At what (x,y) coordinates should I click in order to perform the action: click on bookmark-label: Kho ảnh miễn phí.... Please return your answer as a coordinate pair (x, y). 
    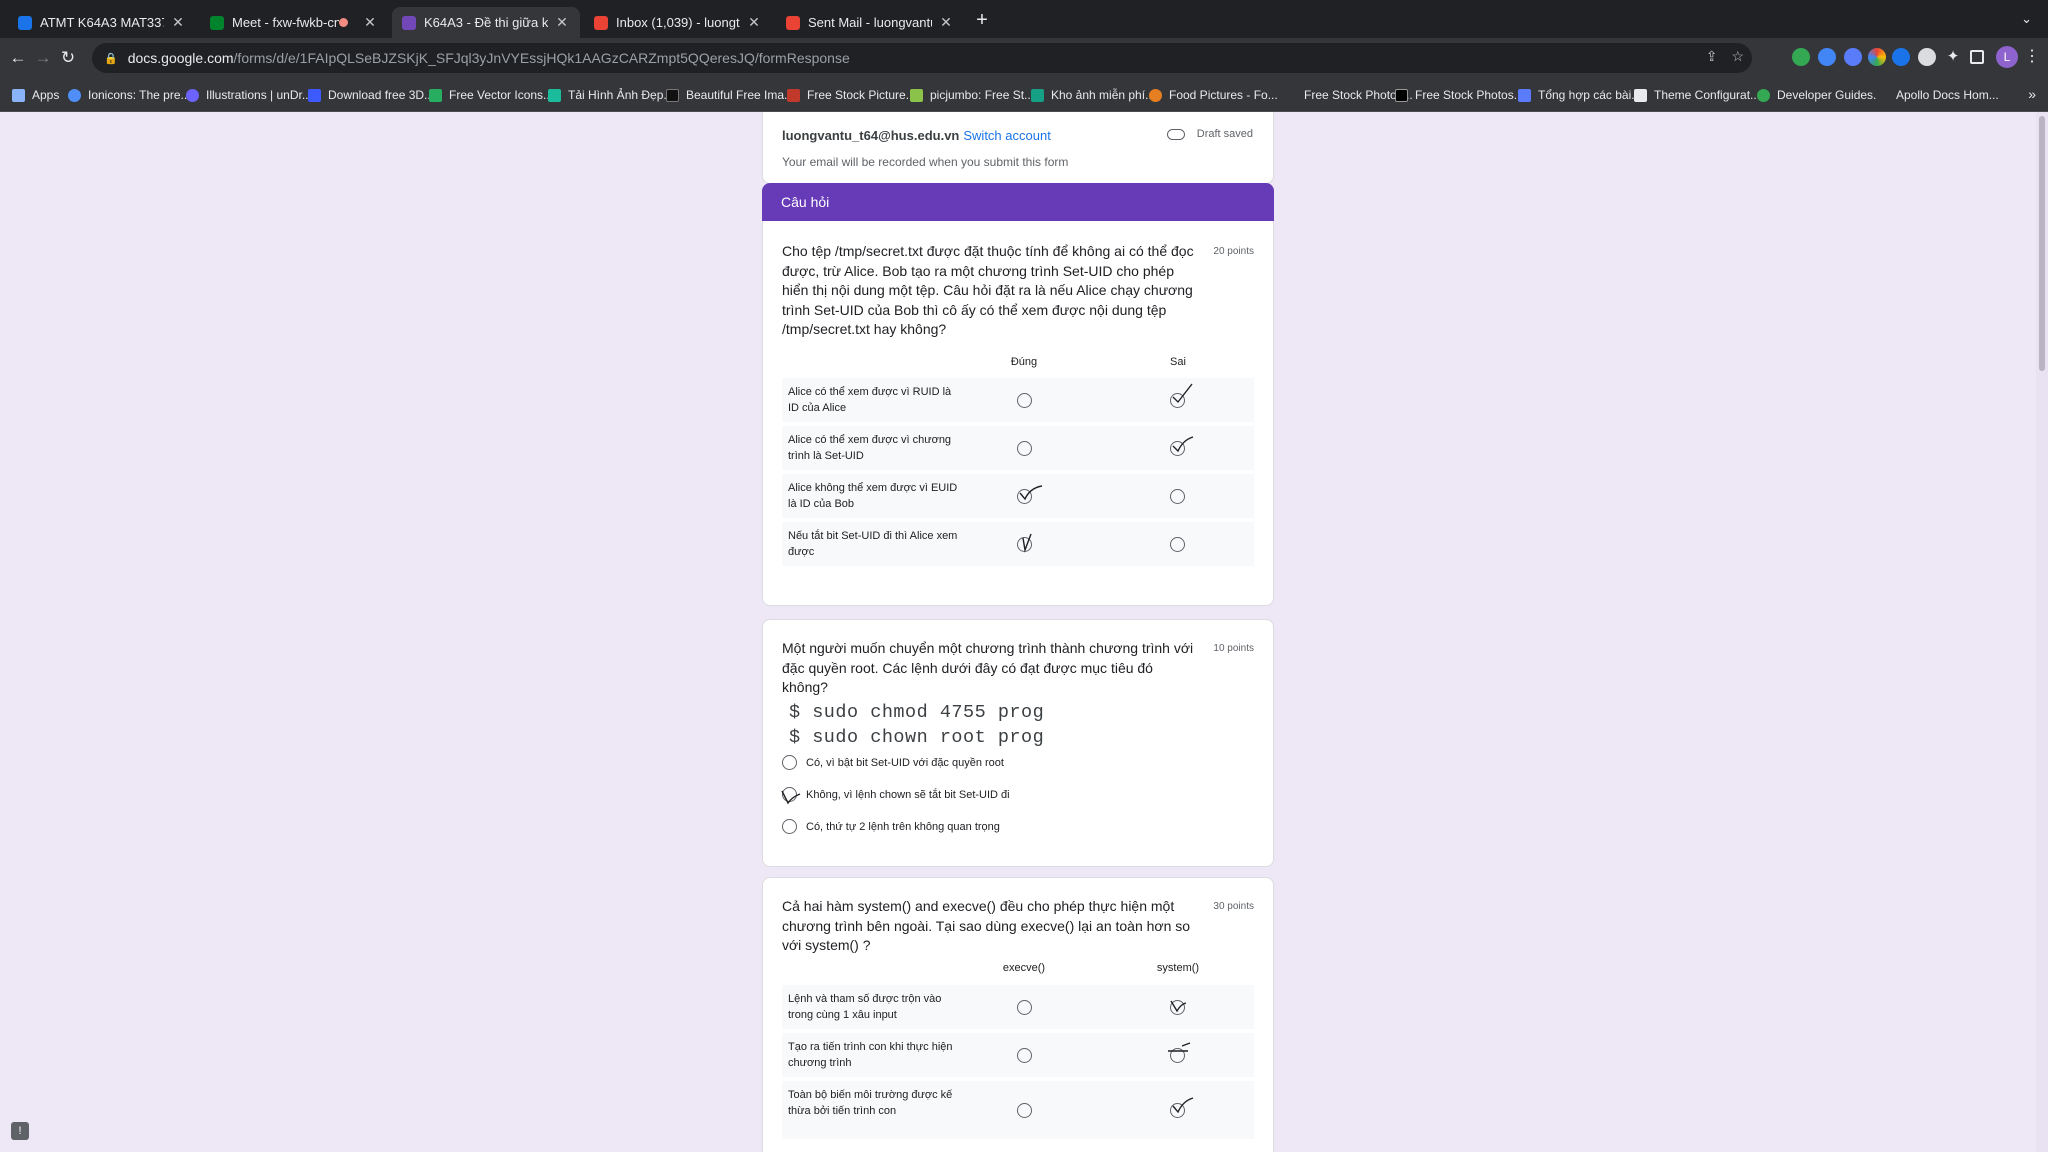
    Looking at the image, I should click on (1103, 95).